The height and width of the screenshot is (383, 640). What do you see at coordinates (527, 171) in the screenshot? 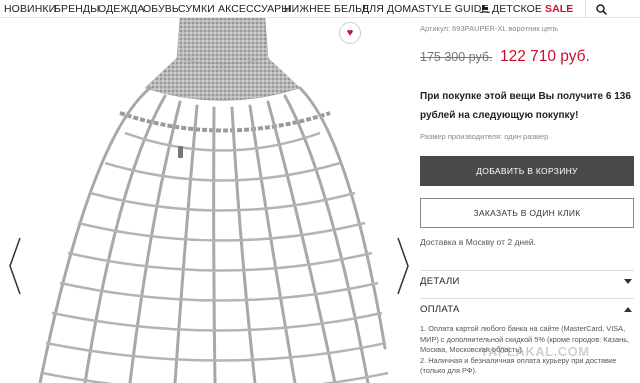
I see `add-to-cart-button: ДОБАВИТЬ В КОРЗИНУ` at bounding box center [527, 171].